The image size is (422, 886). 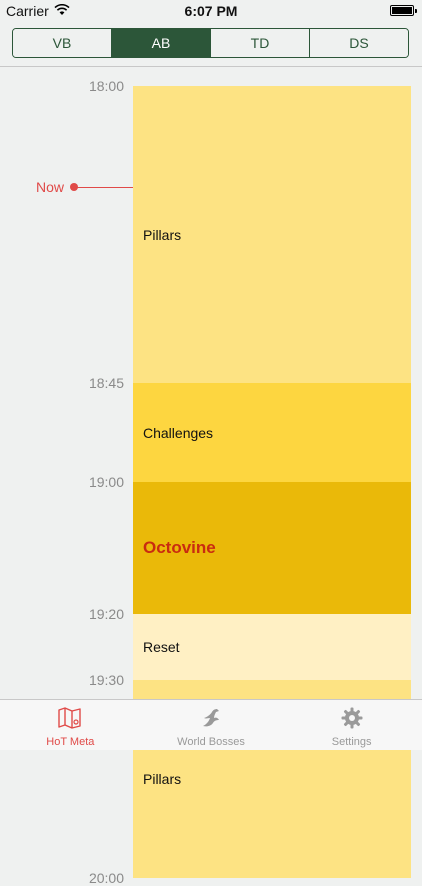 I want to click on event-name: Challenges, so click(x=178, y=432).